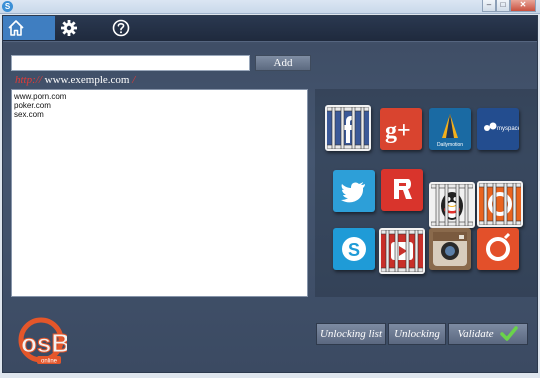 The height and width of the screenshot is (378, 540). What do you see at coordinates (450, 145) in the screenshot?
I see `svg-text: Dailymotion` at bounding box center [450, 145].